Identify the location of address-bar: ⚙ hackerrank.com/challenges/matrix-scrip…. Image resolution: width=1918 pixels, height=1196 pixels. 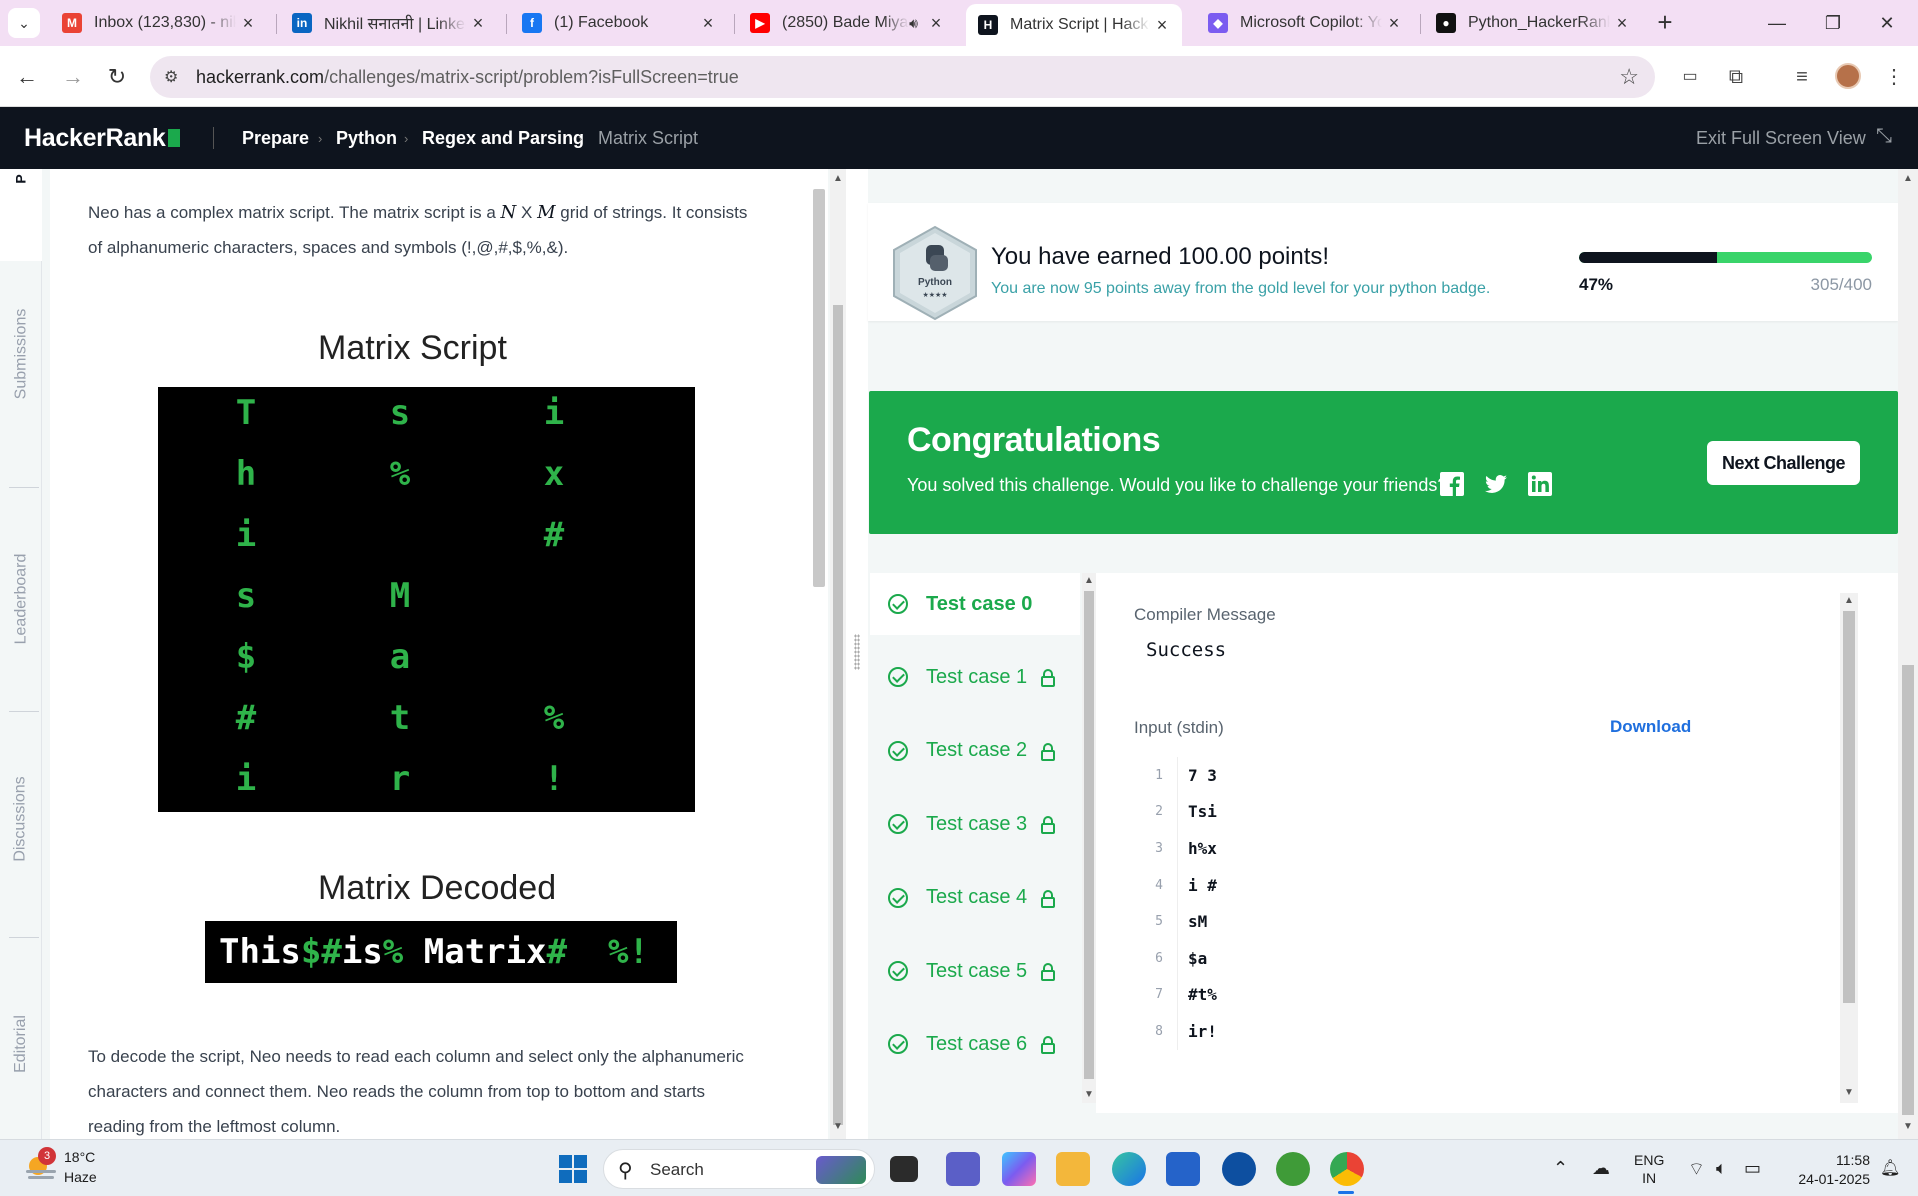
(902, 77).